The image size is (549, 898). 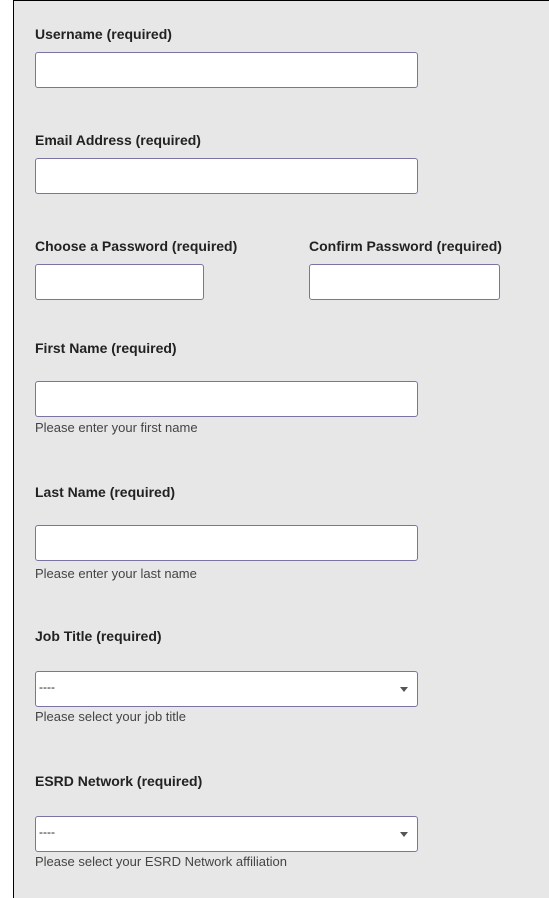 I want to click on job-title-help-text: Please select your job title, so click(x=111, y=716).